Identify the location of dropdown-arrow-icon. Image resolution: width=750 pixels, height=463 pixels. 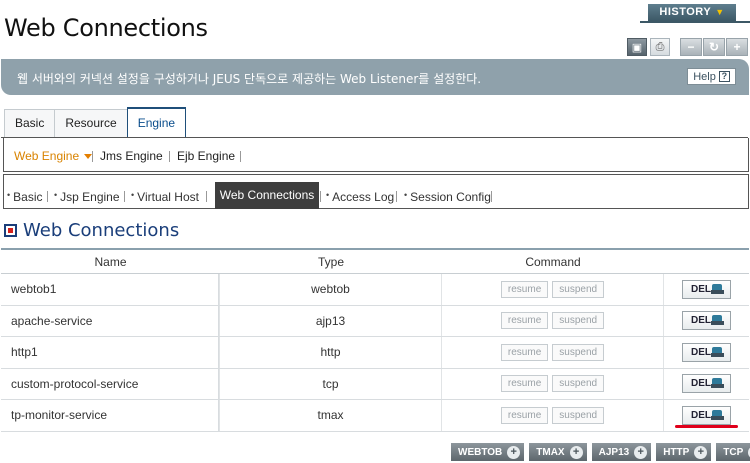
(88, 157).